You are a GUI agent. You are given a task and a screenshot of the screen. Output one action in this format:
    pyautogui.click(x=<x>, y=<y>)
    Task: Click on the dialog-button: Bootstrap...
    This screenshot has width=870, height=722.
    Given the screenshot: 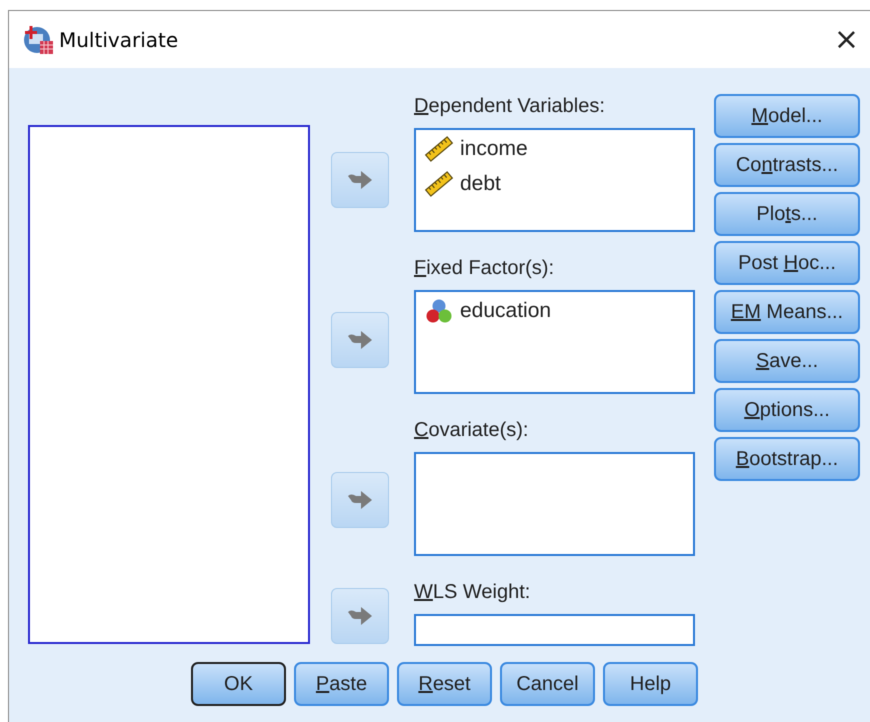 What is the action you would take?
    pyautogui.click(x=787, y=459)
    